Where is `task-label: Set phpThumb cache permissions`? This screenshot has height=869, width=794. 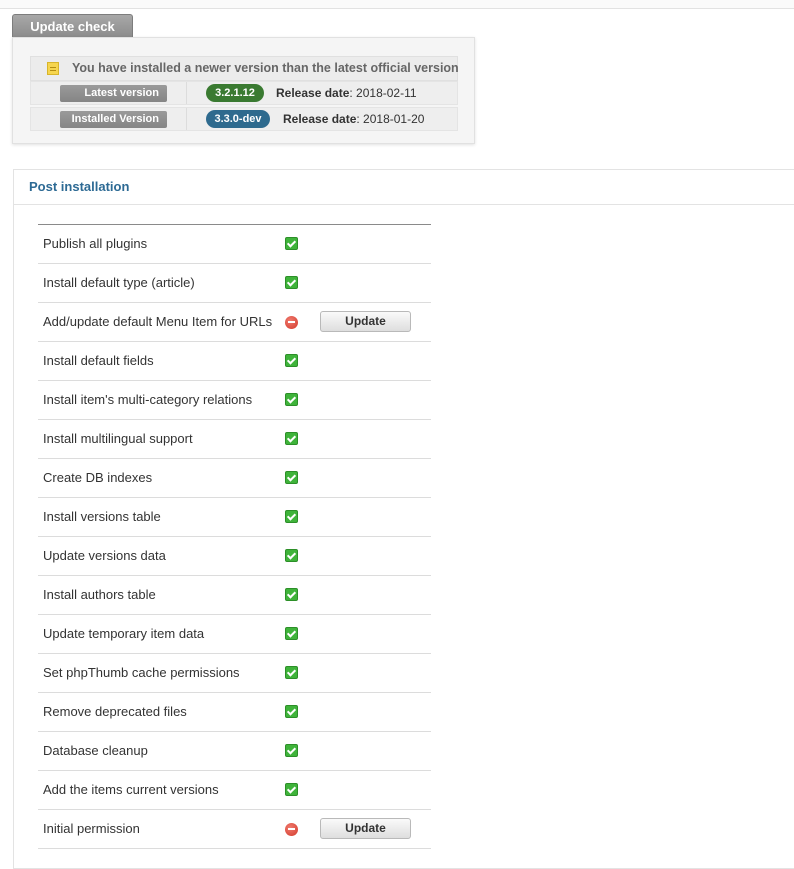
task-label: Set phpThumb cache permissions is located at coordinates (141, 672).